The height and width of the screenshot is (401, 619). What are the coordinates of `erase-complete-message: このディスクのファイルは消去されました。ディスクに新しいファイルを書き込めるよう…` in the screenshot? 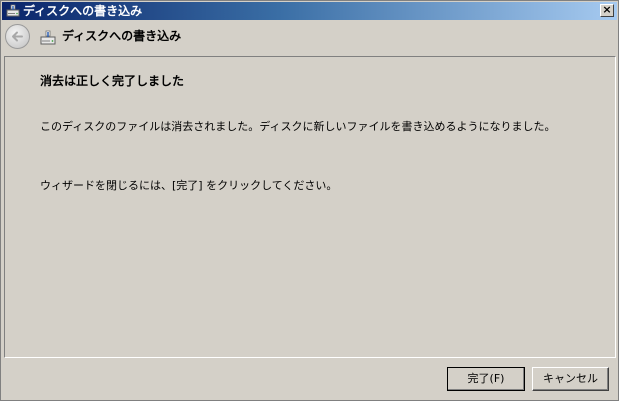 It's located at (298, 126).